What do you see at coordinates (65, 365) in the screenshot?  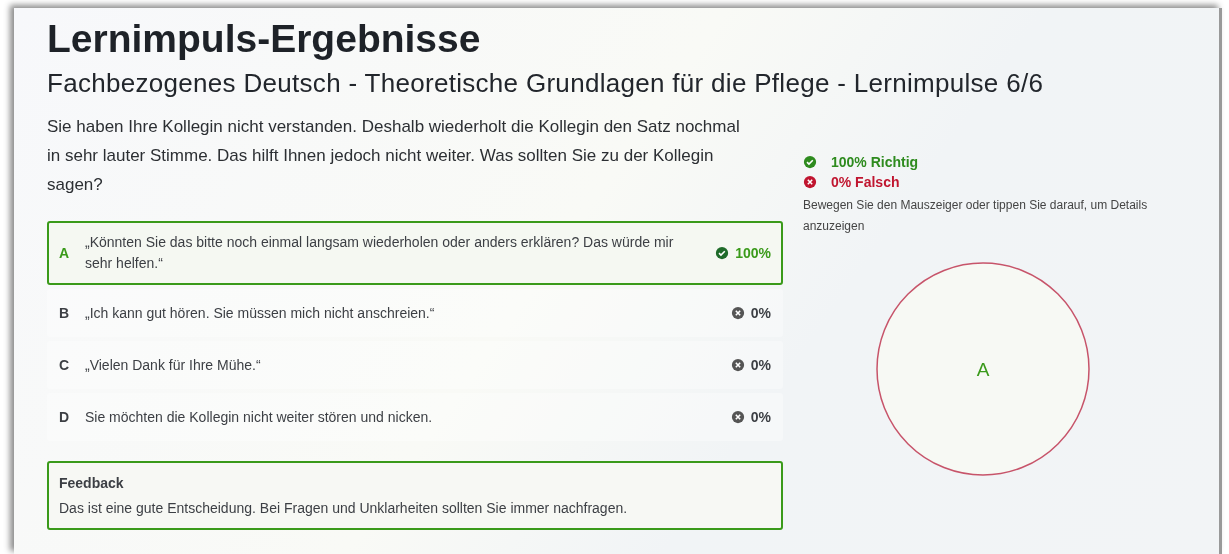 I see `option-letter: C` at bounding box center [65, 365].